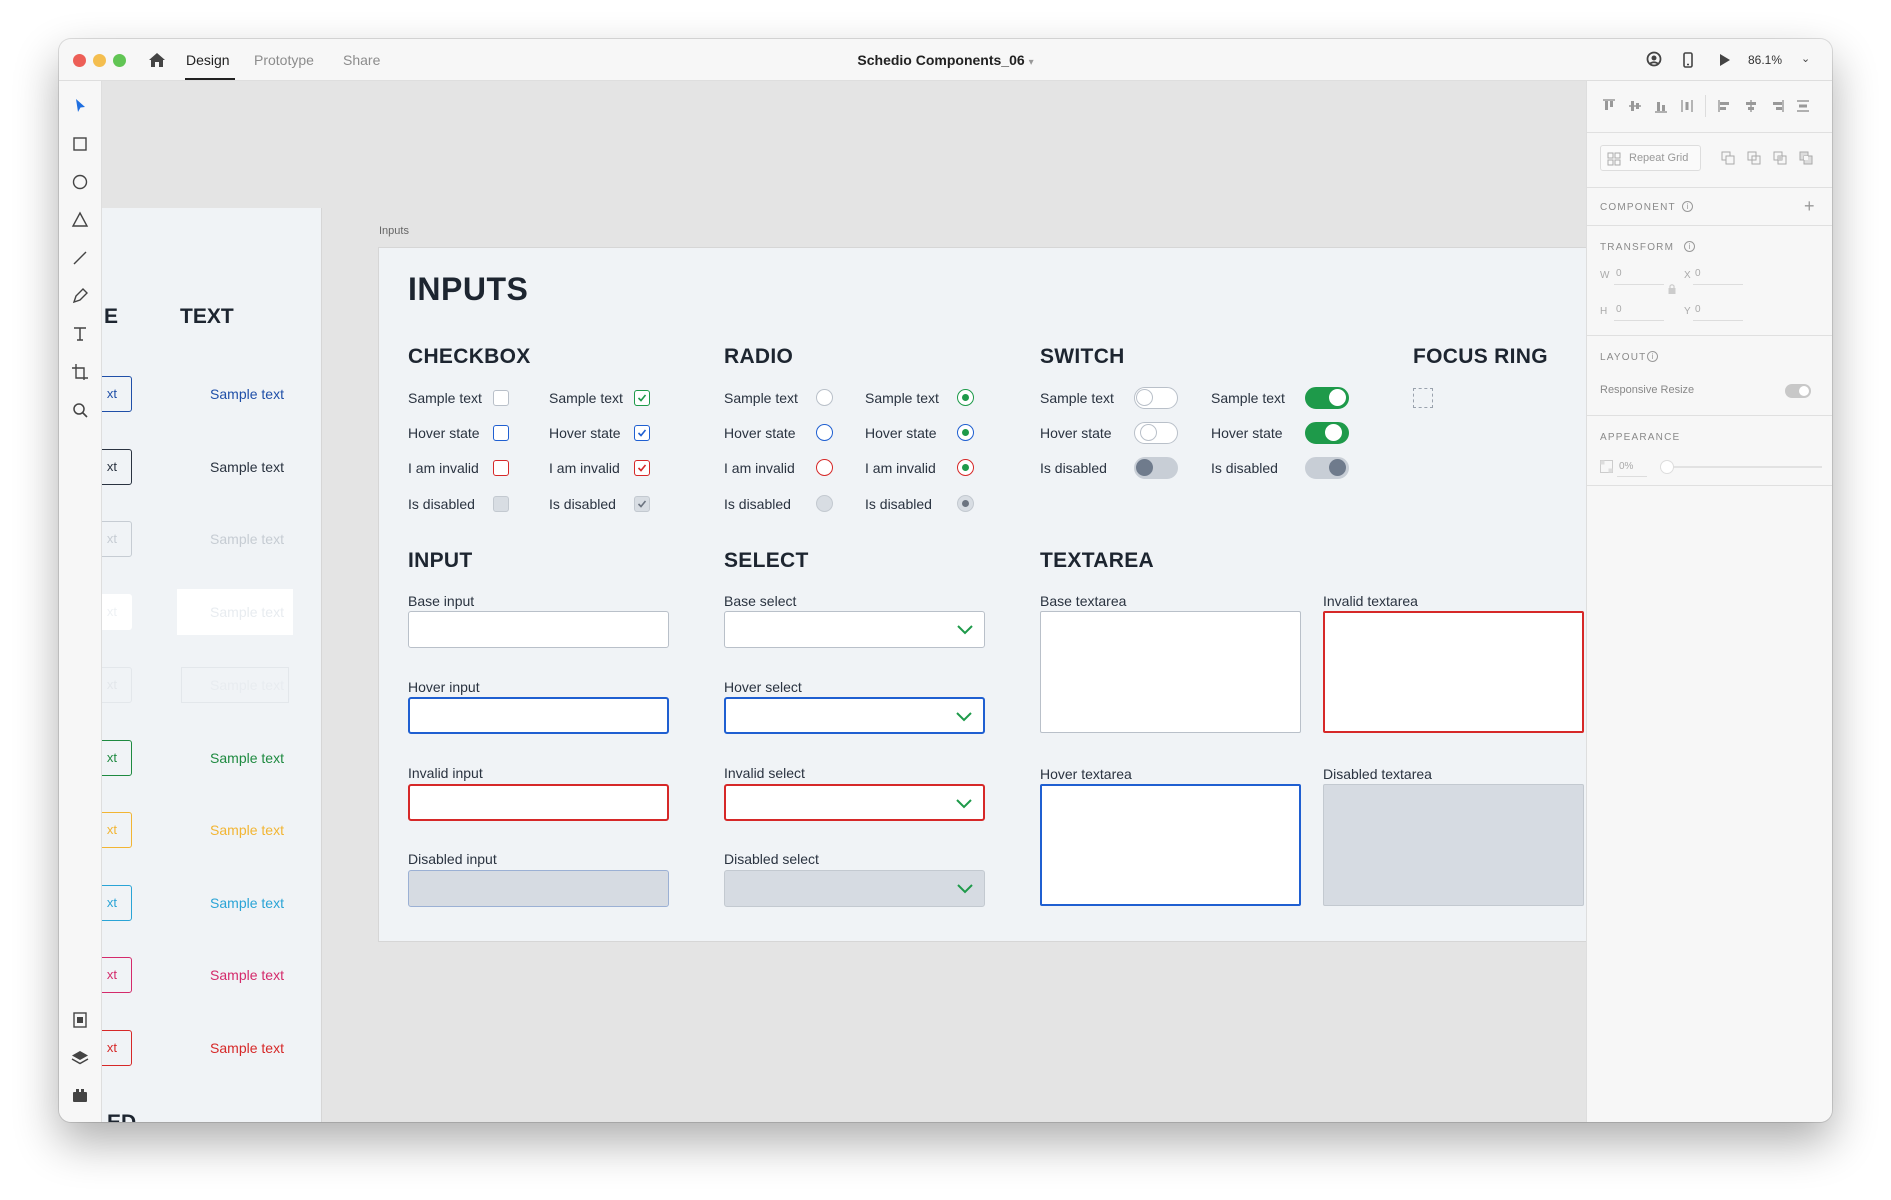 Image resolution: width=1891 pixels, height=1200 pixels. Describe the element at coordinates (1728, 158) in the screenshot. I see `boolean-add-icon` at that location.